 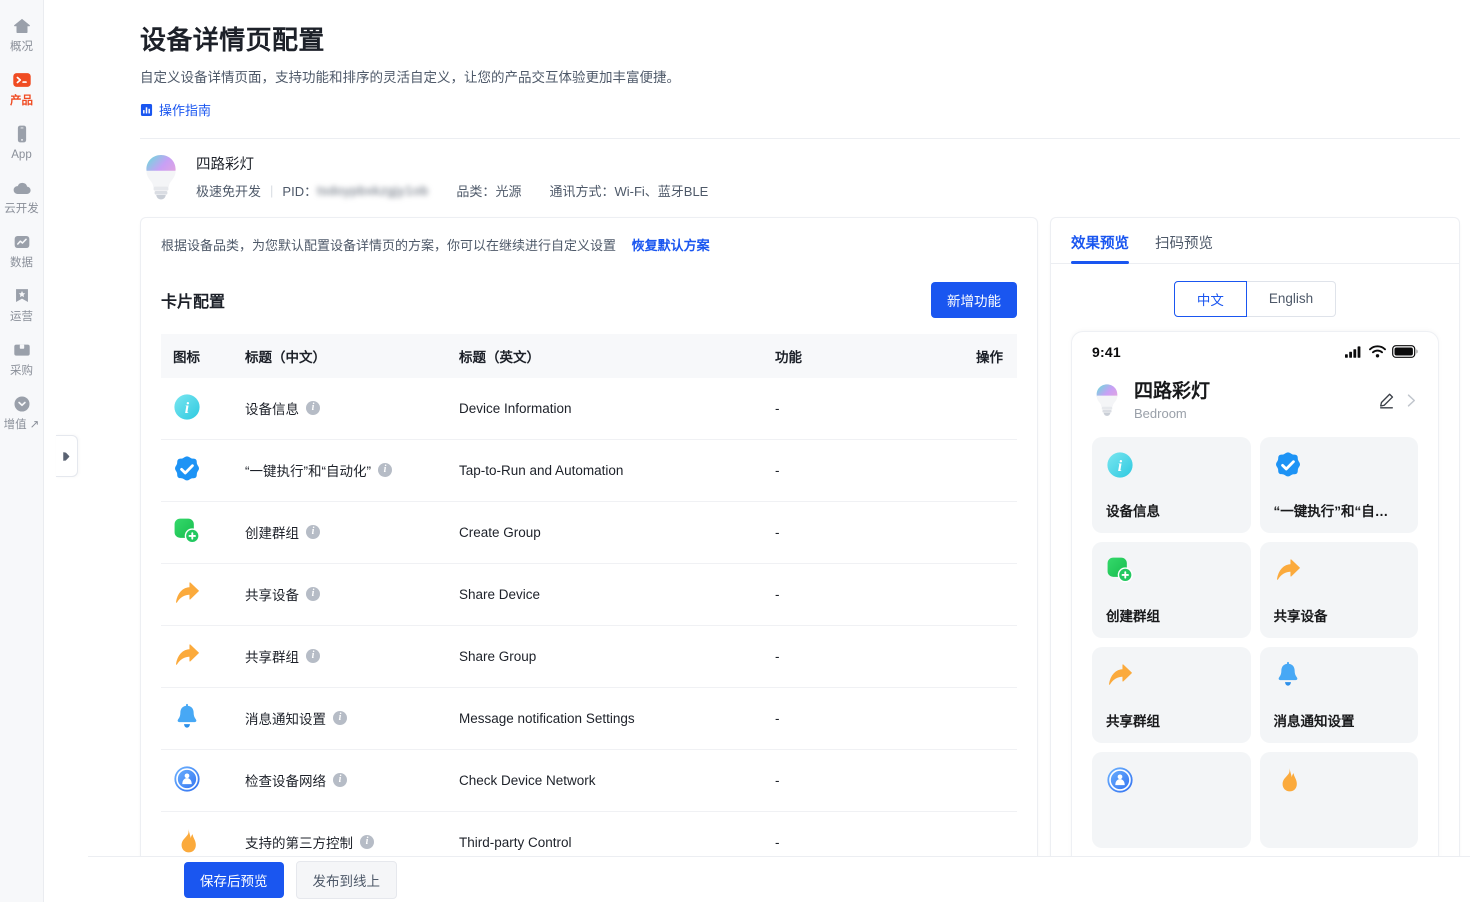 What do you see at coordinates (589, 532) in the screenshot?
I see `table-row: 创建群组 i Create Group -` at bounding box center [589, 532].